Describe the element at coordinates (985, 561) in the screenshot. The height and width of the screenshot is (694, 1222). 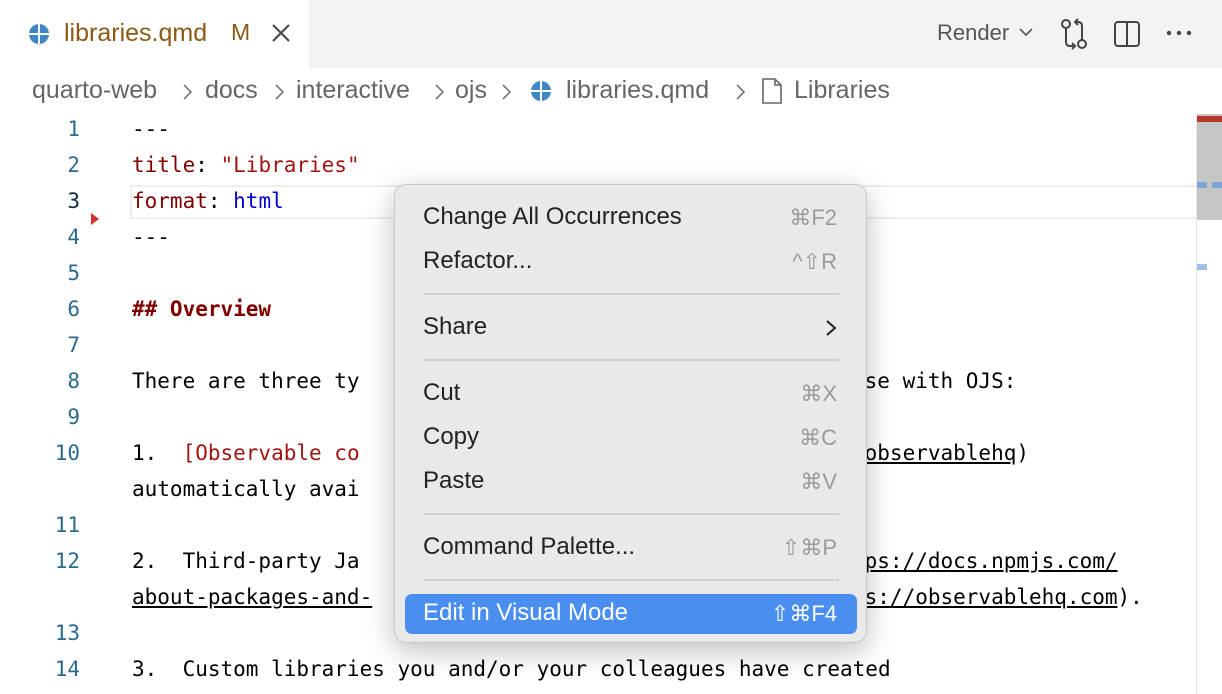
I see `code-line: tps://docs.npmjs.com/` at that location.